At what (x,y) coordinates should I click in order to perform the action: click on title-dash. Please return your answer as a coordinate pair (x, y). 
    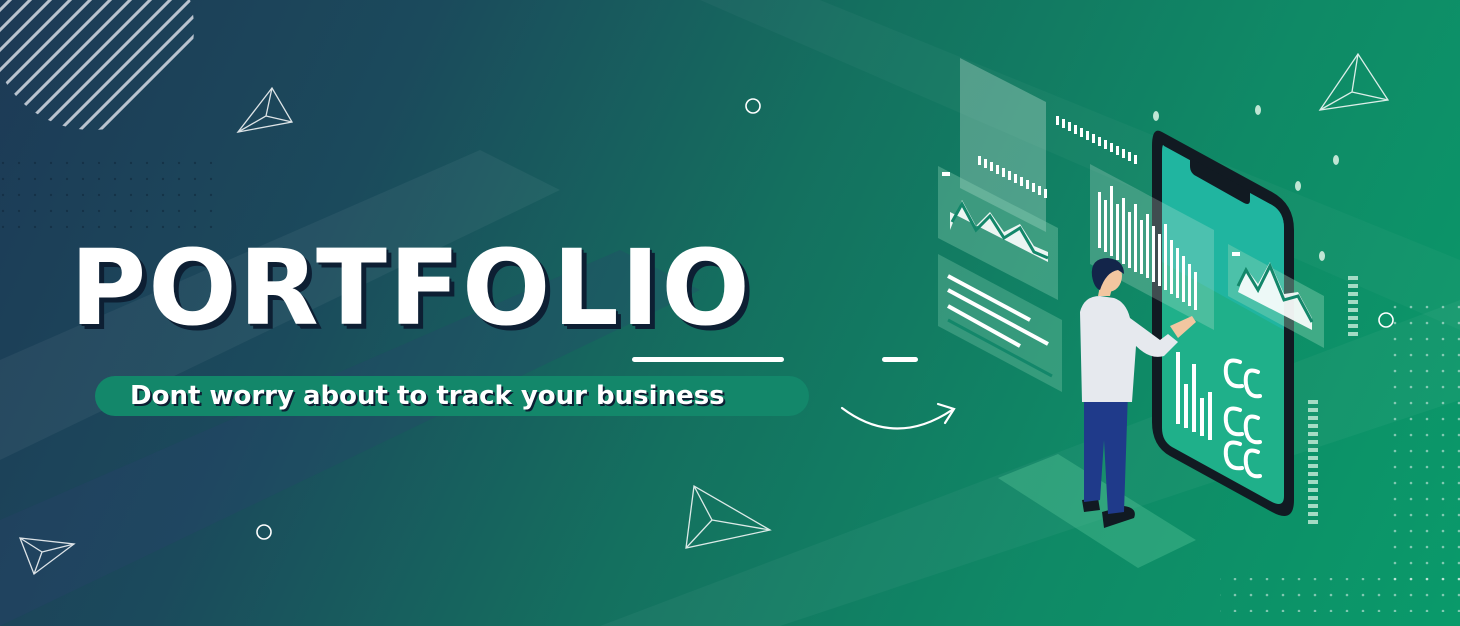
    Looking at the image, I should click on (900, 359).